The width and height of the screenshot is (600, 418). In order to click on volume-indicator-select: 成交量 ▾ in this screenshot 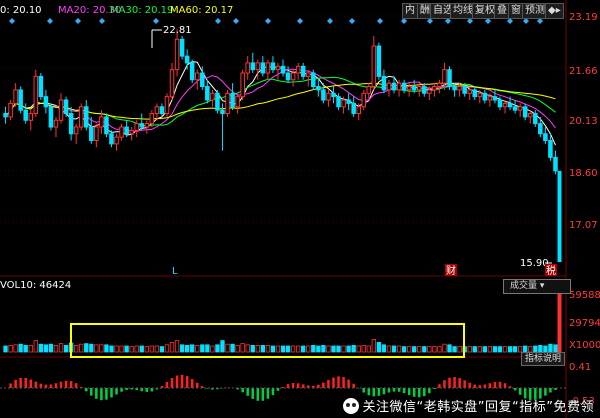, I will do `click(537, 286)`.